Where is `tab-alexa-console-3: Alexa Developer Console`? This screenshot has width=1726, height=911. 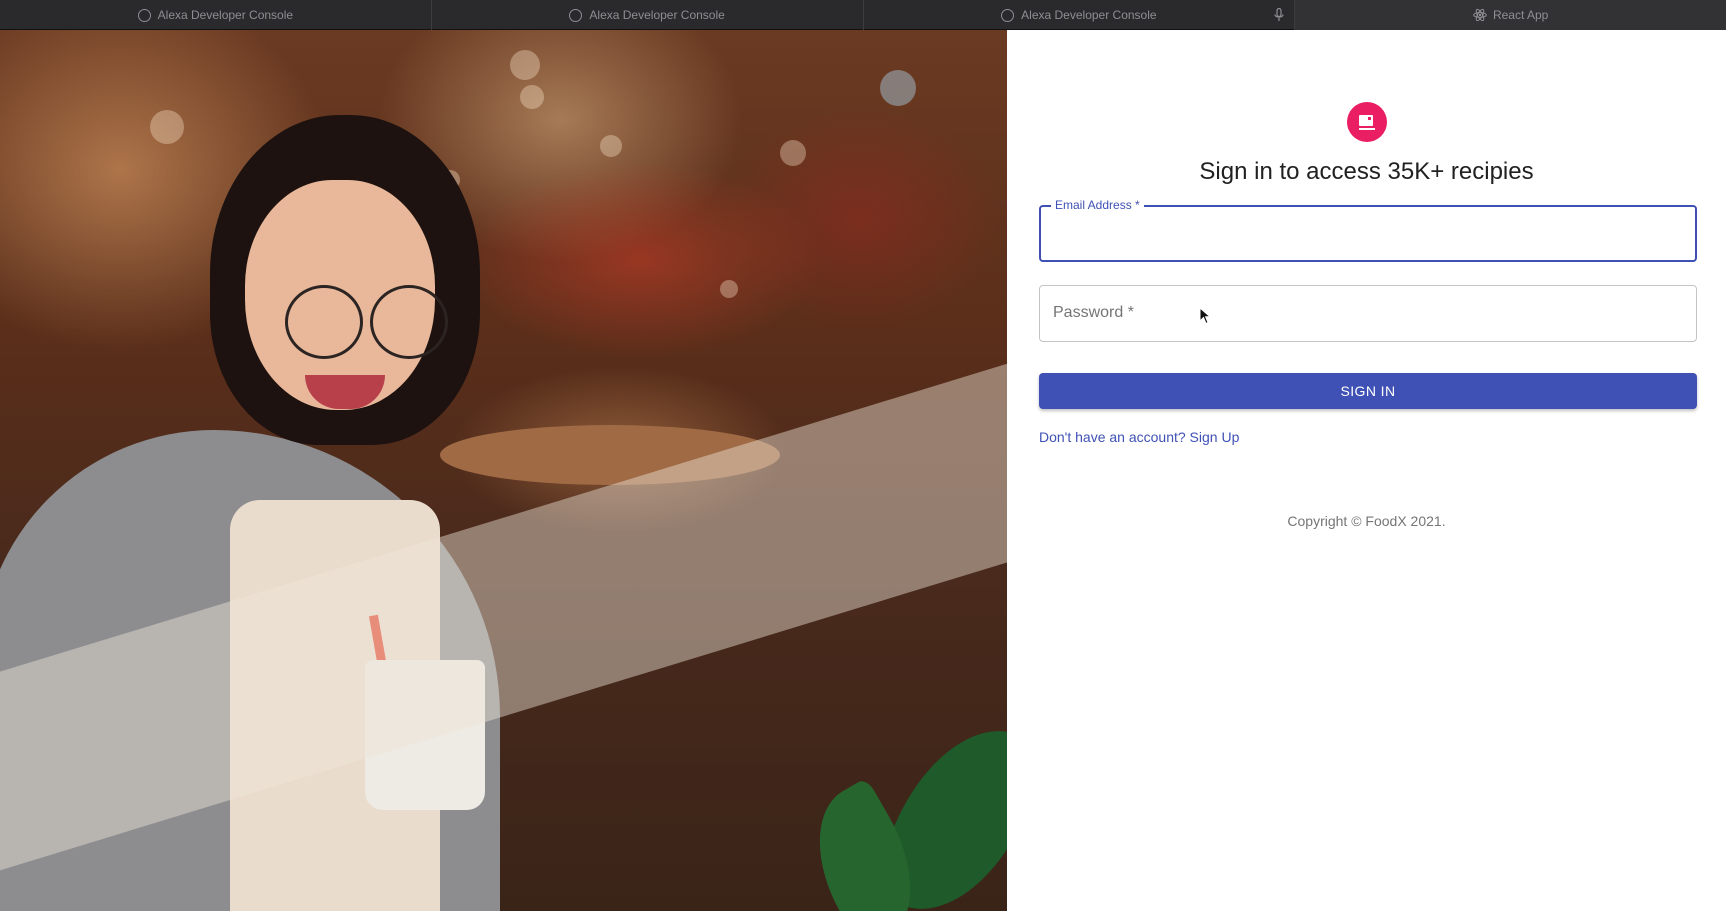
tab-alexa-console-3: Alexa Developer Console is located at coordinates (1080, 15).